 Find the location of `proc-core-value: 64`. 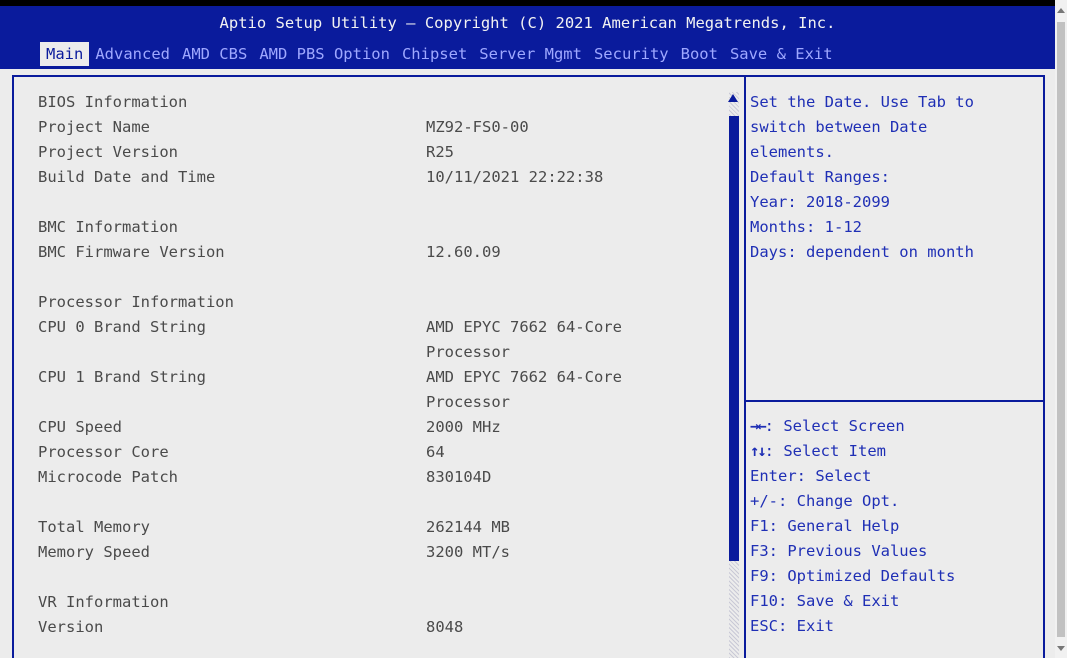

proc-core-value: 64 is located at coordinates (435, 452).